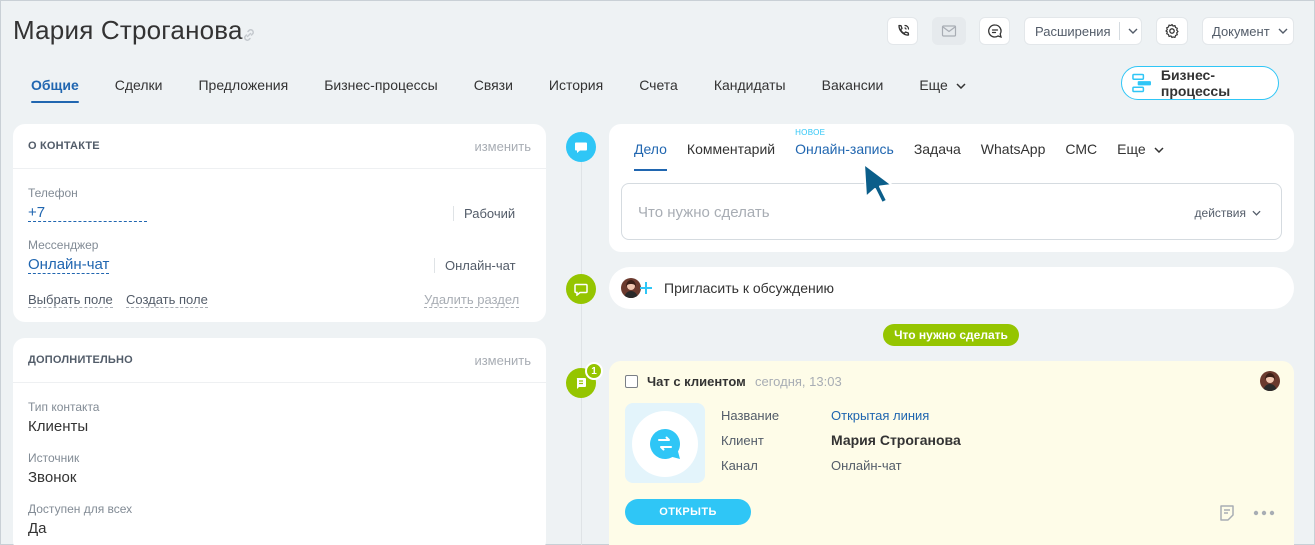  I want to click on business-processes-button: Бизнес-процессы, so click(1200, 83).